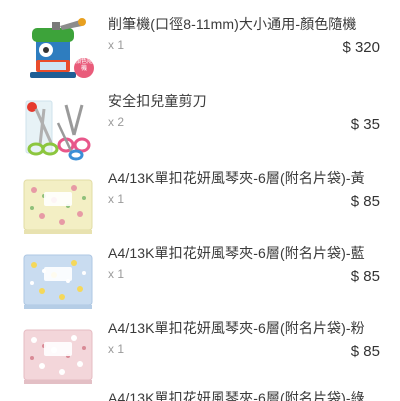 This screenshot has width=400, height=401. Describe the element at coordinates (361, 47) in the screenshot. I see `item-price: $ 320` at that location.